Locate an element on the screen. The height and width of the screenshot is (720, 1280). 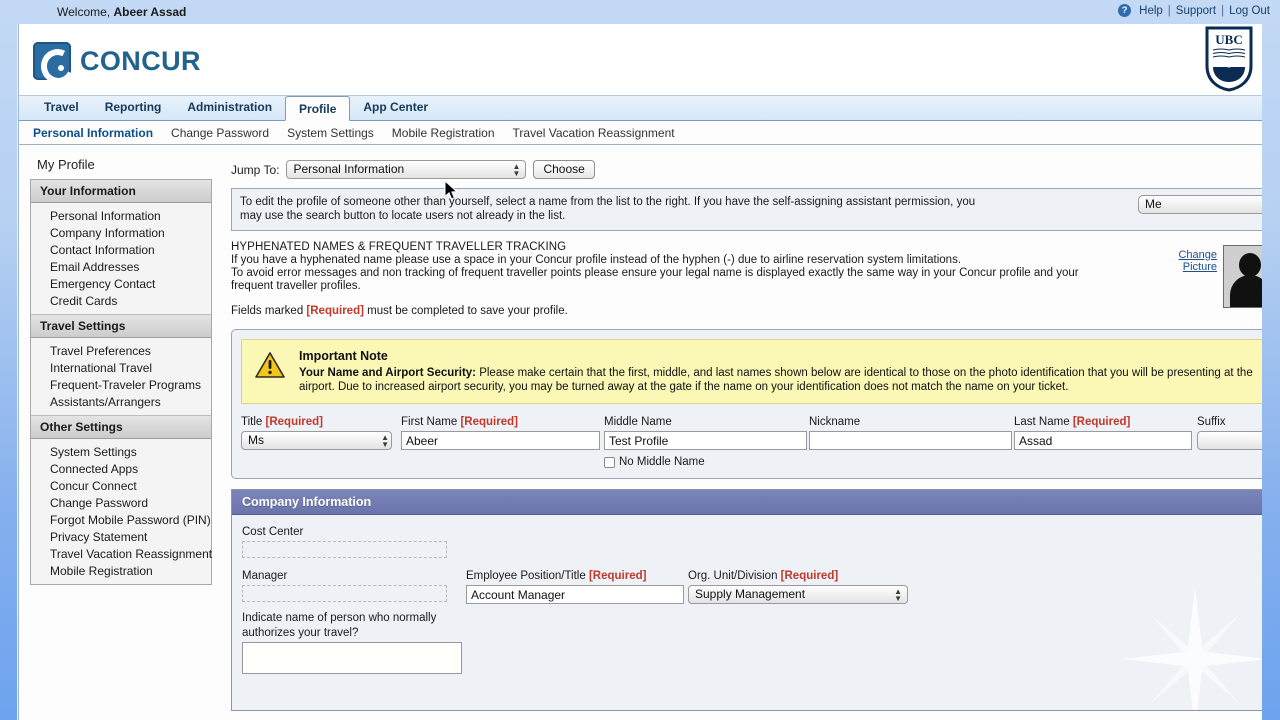
user-select: Me is located at coordinates (1200, 204).